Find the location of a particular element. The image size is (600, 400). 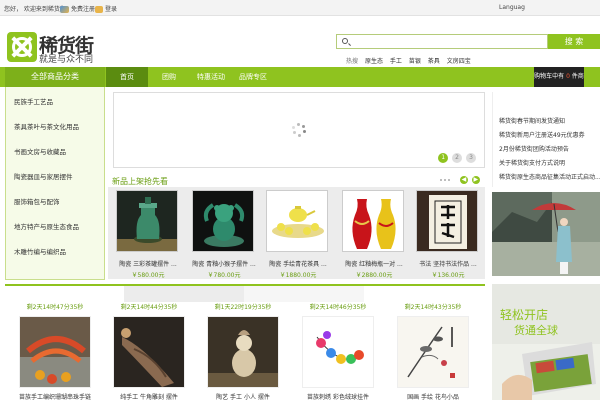

notice-item: 2月份稀货街团购活动预告 is located at coordinates (534, 148).